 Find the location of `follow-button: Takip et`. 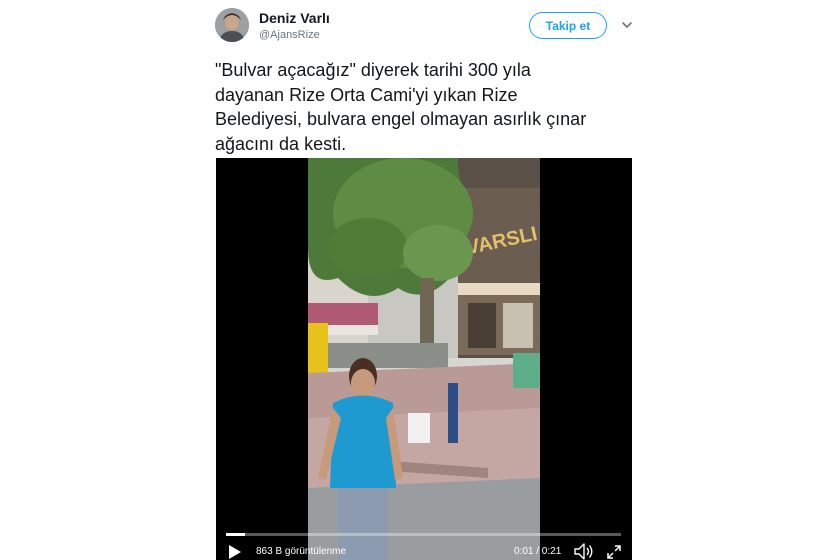

follow-button: Takip et is located at coordinates (568, 25).